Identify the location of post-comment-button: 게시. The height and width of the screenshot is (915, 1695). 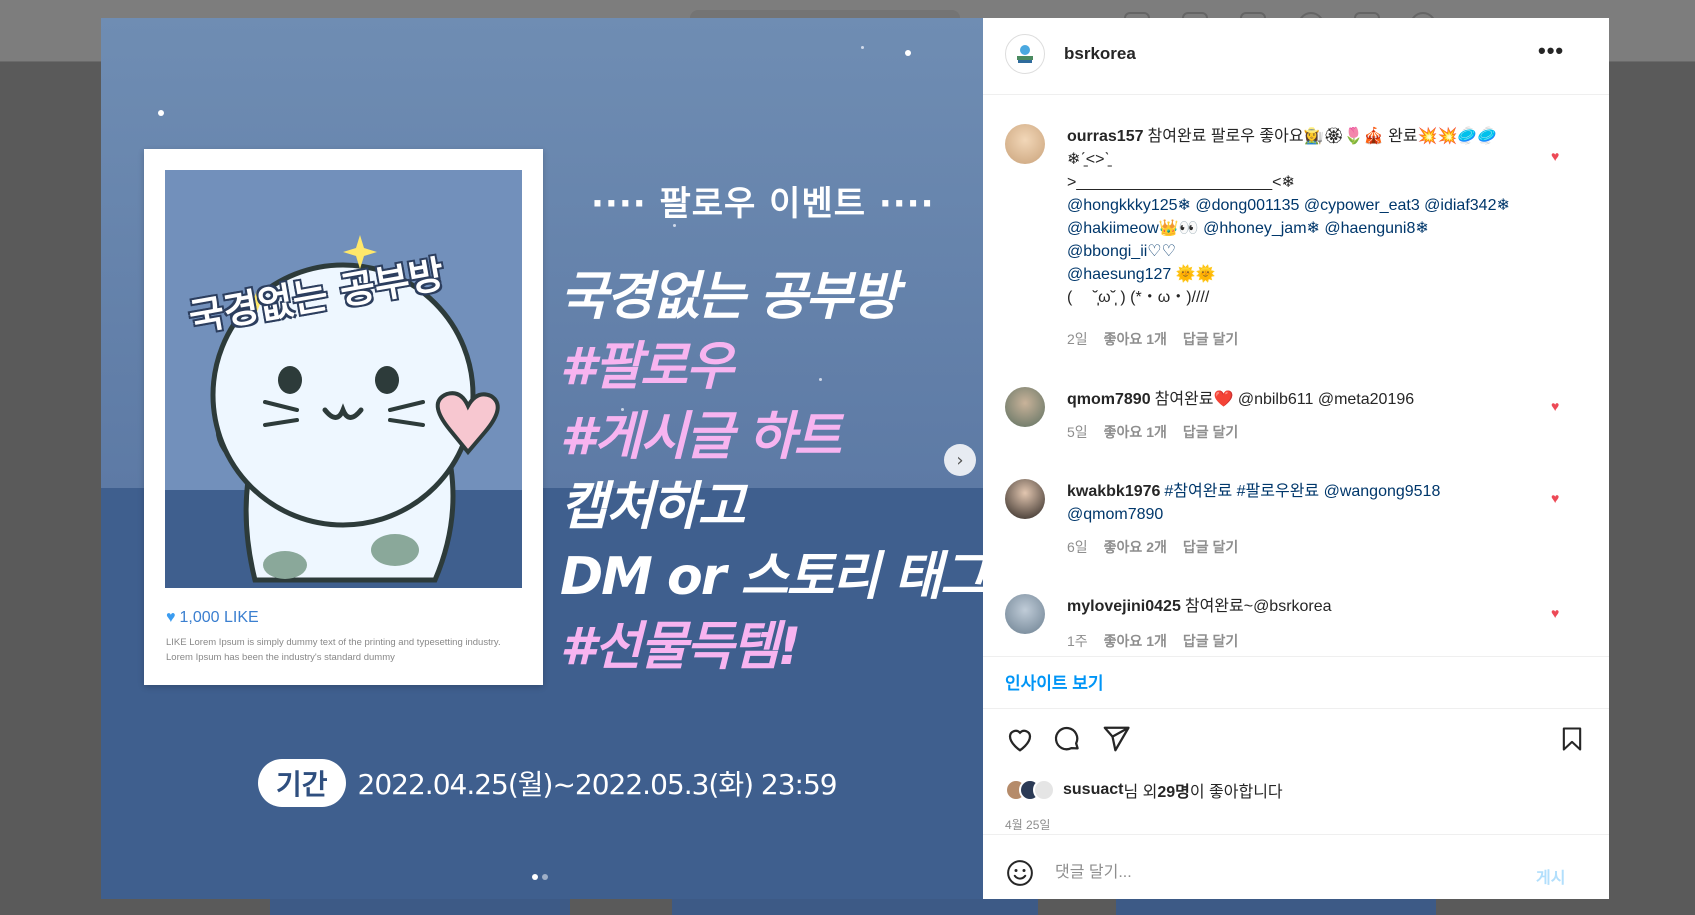
(1550, 876).